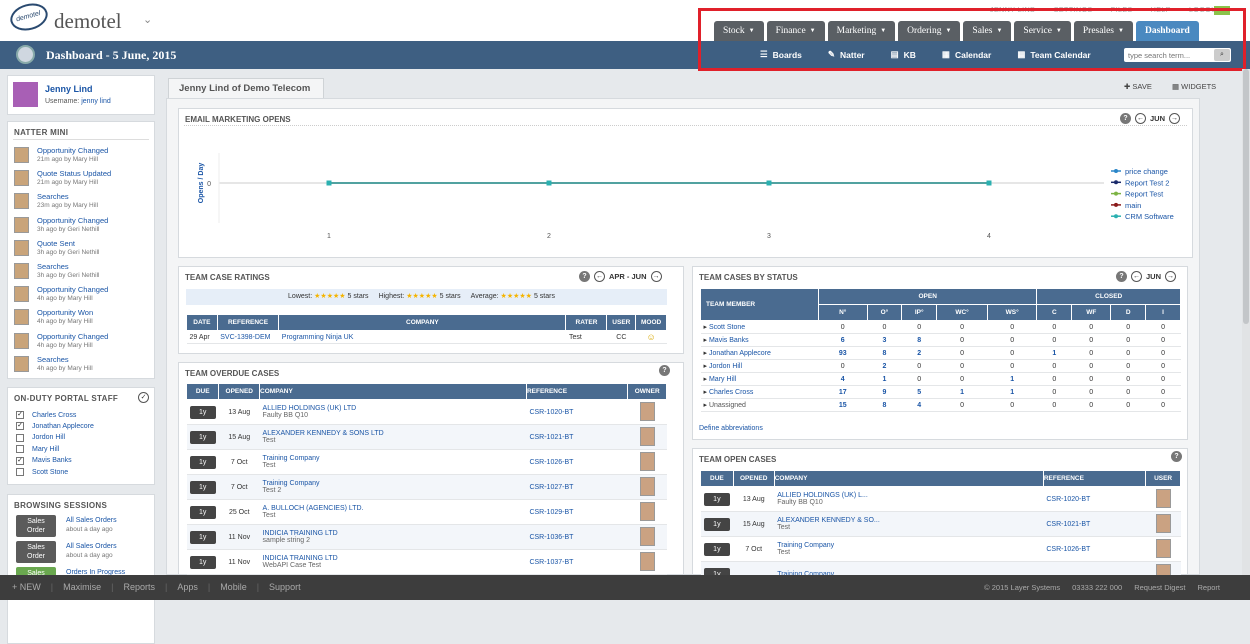 This screenshot has width=1250, height=644. What do you see at coordinates (884, 392) in the screenshot?
I see `cell-count: 9` at bounding box center [884, 392].